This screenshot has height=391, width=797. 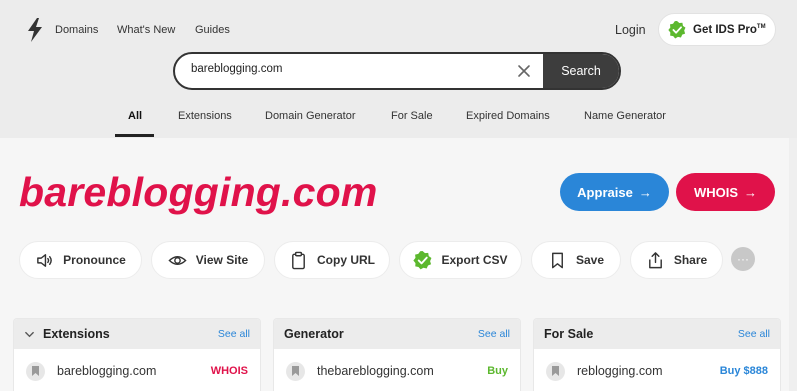 What do you see at coordinates (397, 334) in the screenshot?
I see `panel-header: Generator See all` at bounding box center [397, 334].